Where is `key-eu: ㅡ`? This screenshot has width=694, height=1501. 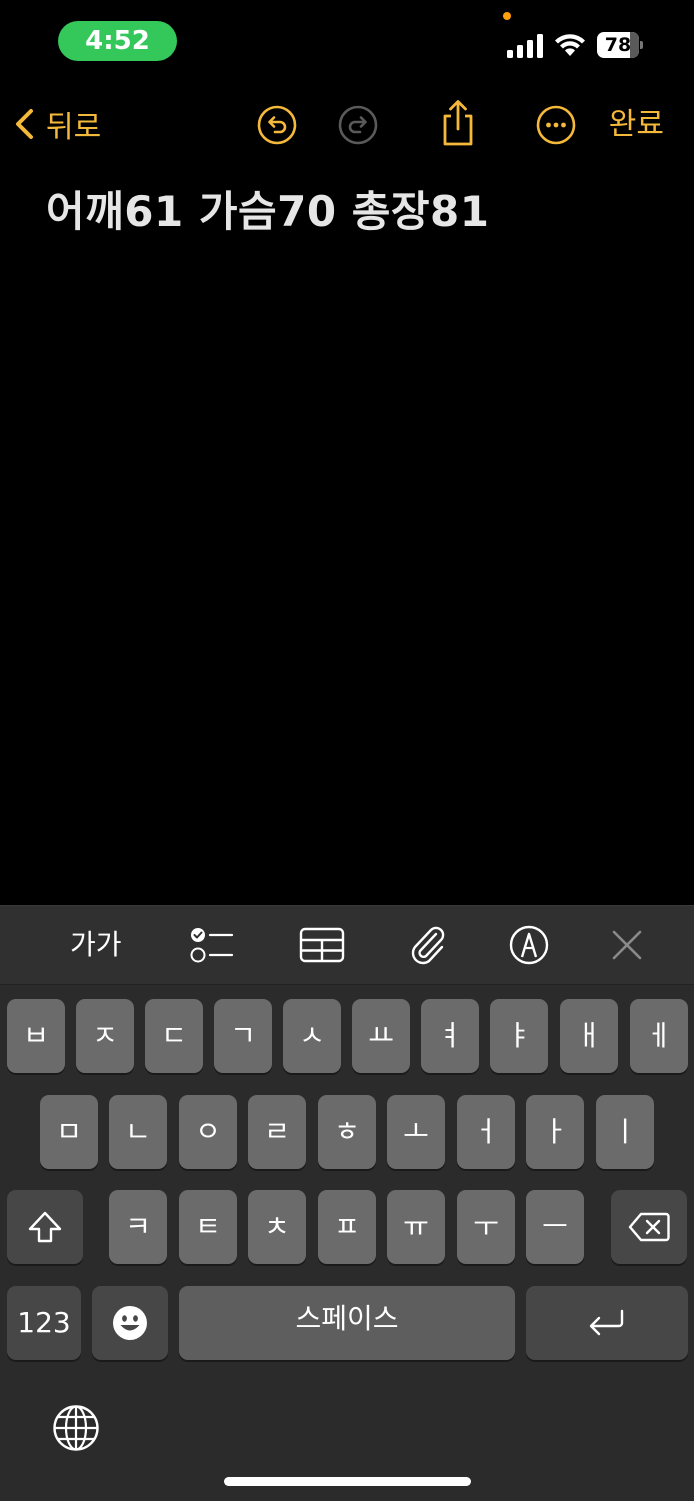 key-eu: ㅡ is located at coordinates (555, 1227).